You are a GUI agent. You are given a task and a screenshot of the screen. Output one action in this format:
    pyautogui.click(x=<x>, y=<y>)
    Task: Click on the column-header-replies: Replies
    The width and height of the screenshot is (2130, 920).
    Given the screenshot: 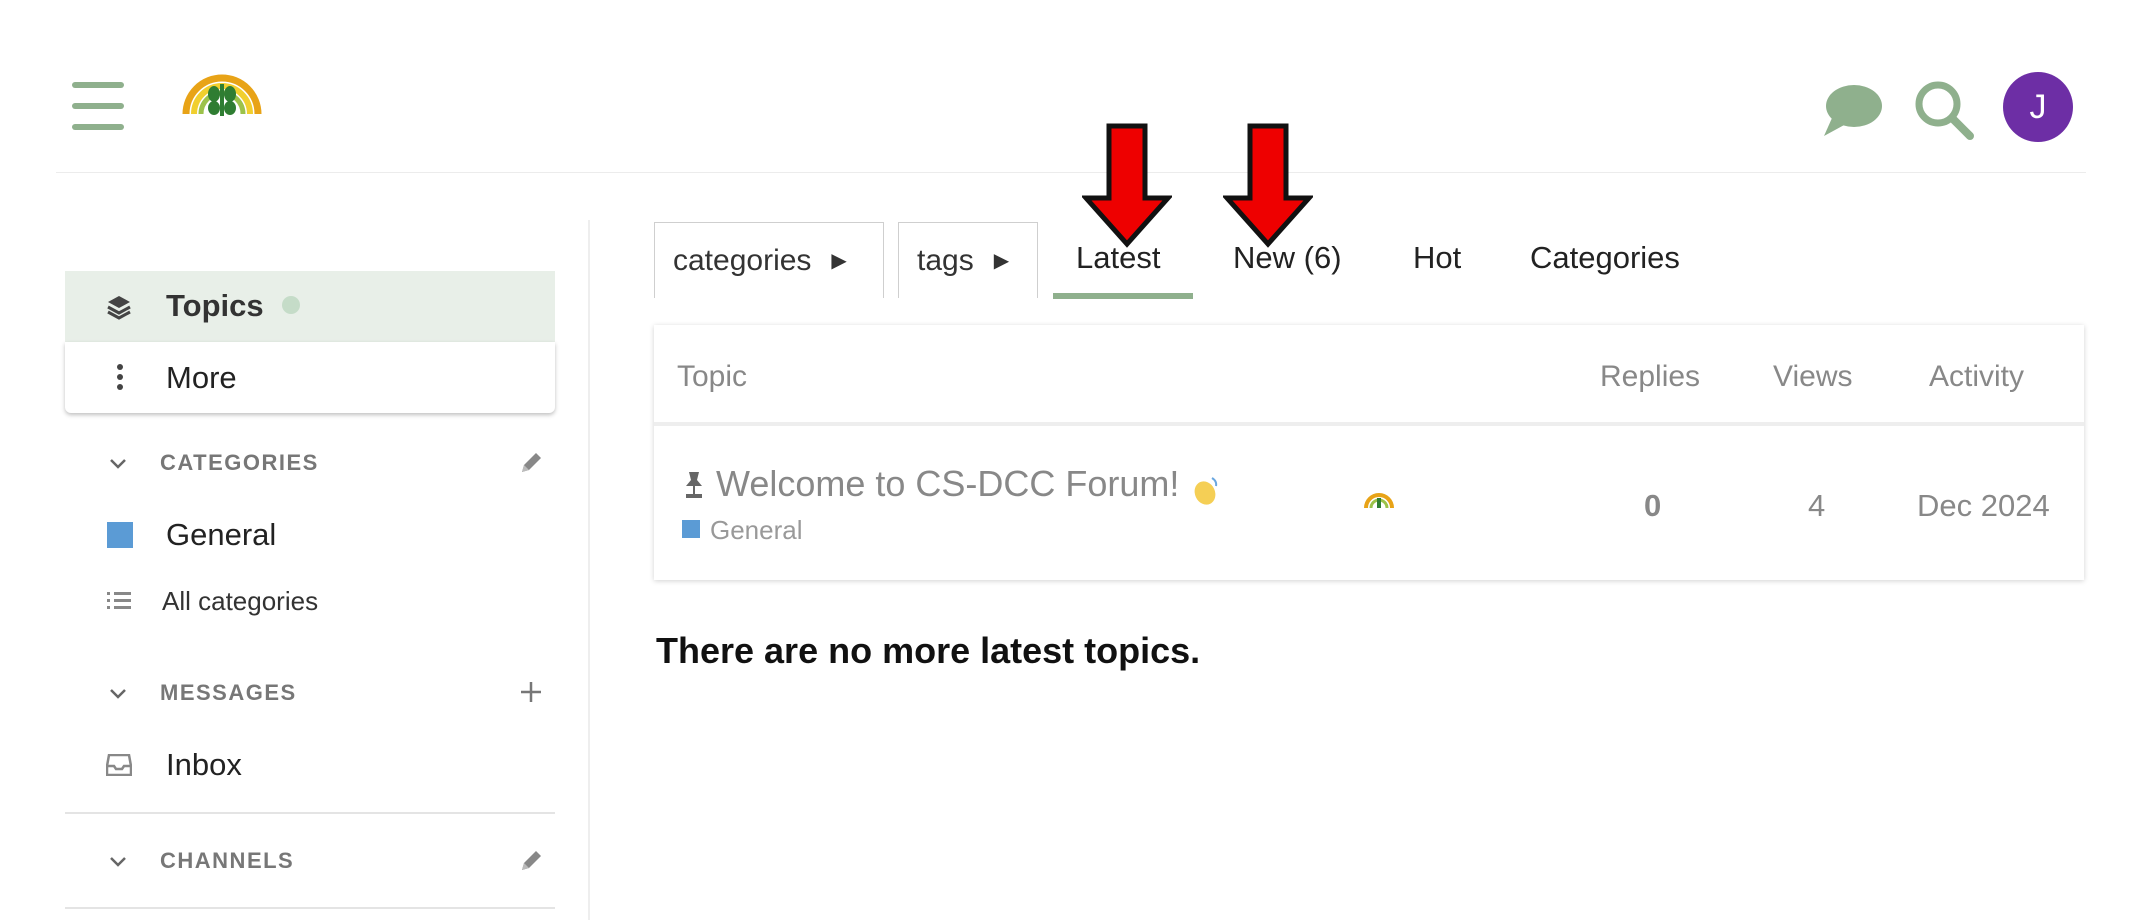 What is the action you would take?
    pyautogui.click(x=1650, y=377)
    